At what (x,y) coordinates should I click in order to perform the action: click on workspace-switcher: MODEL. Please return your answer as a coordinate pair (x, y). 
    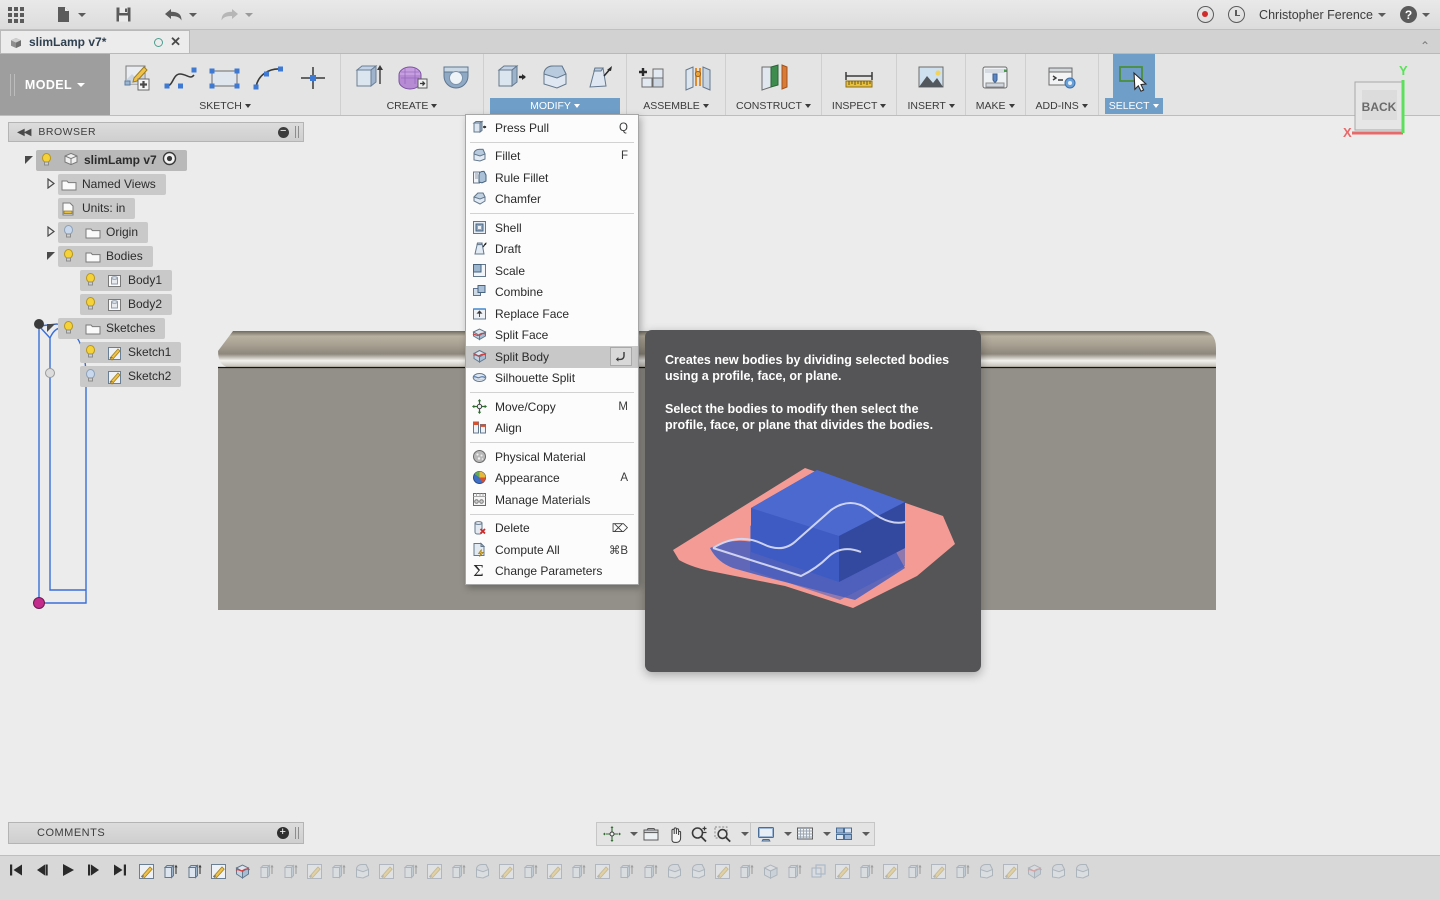
    Looking at the image, I should click on (55, 84).